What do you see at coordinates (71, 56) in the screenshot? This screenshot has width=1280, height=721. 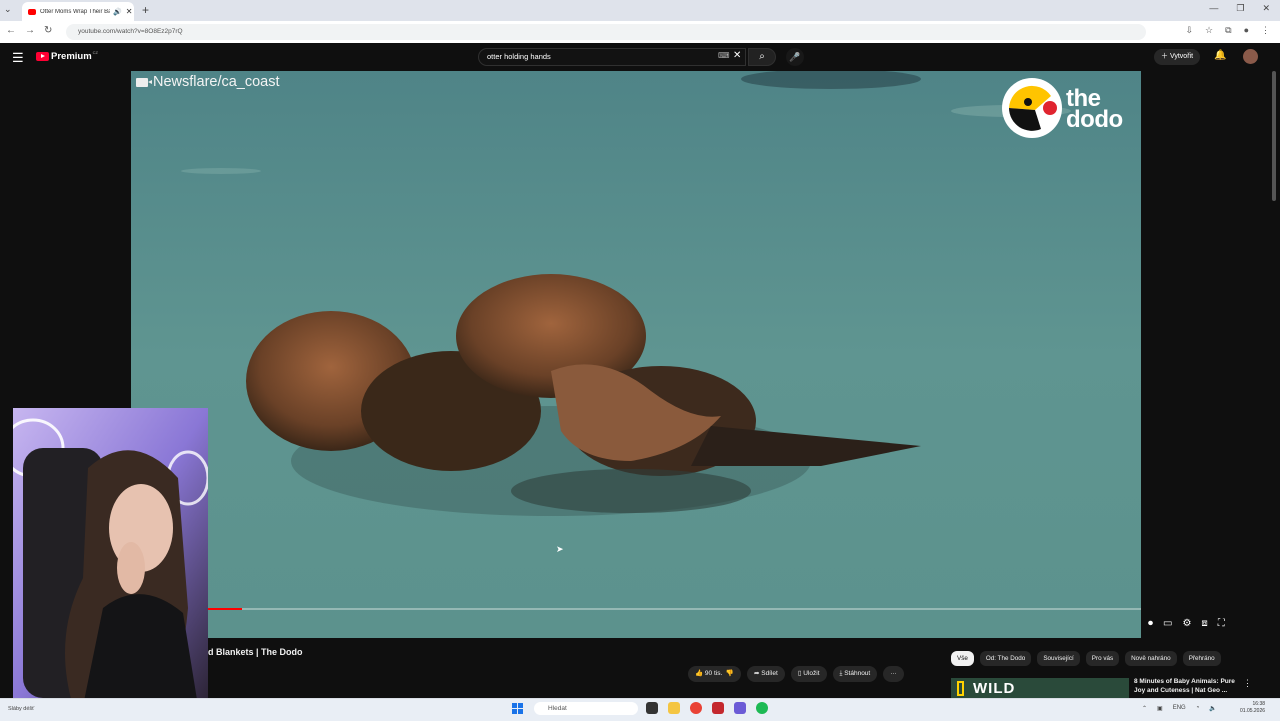 I see `brand-label: Premium` at bounding box center [71, 56].